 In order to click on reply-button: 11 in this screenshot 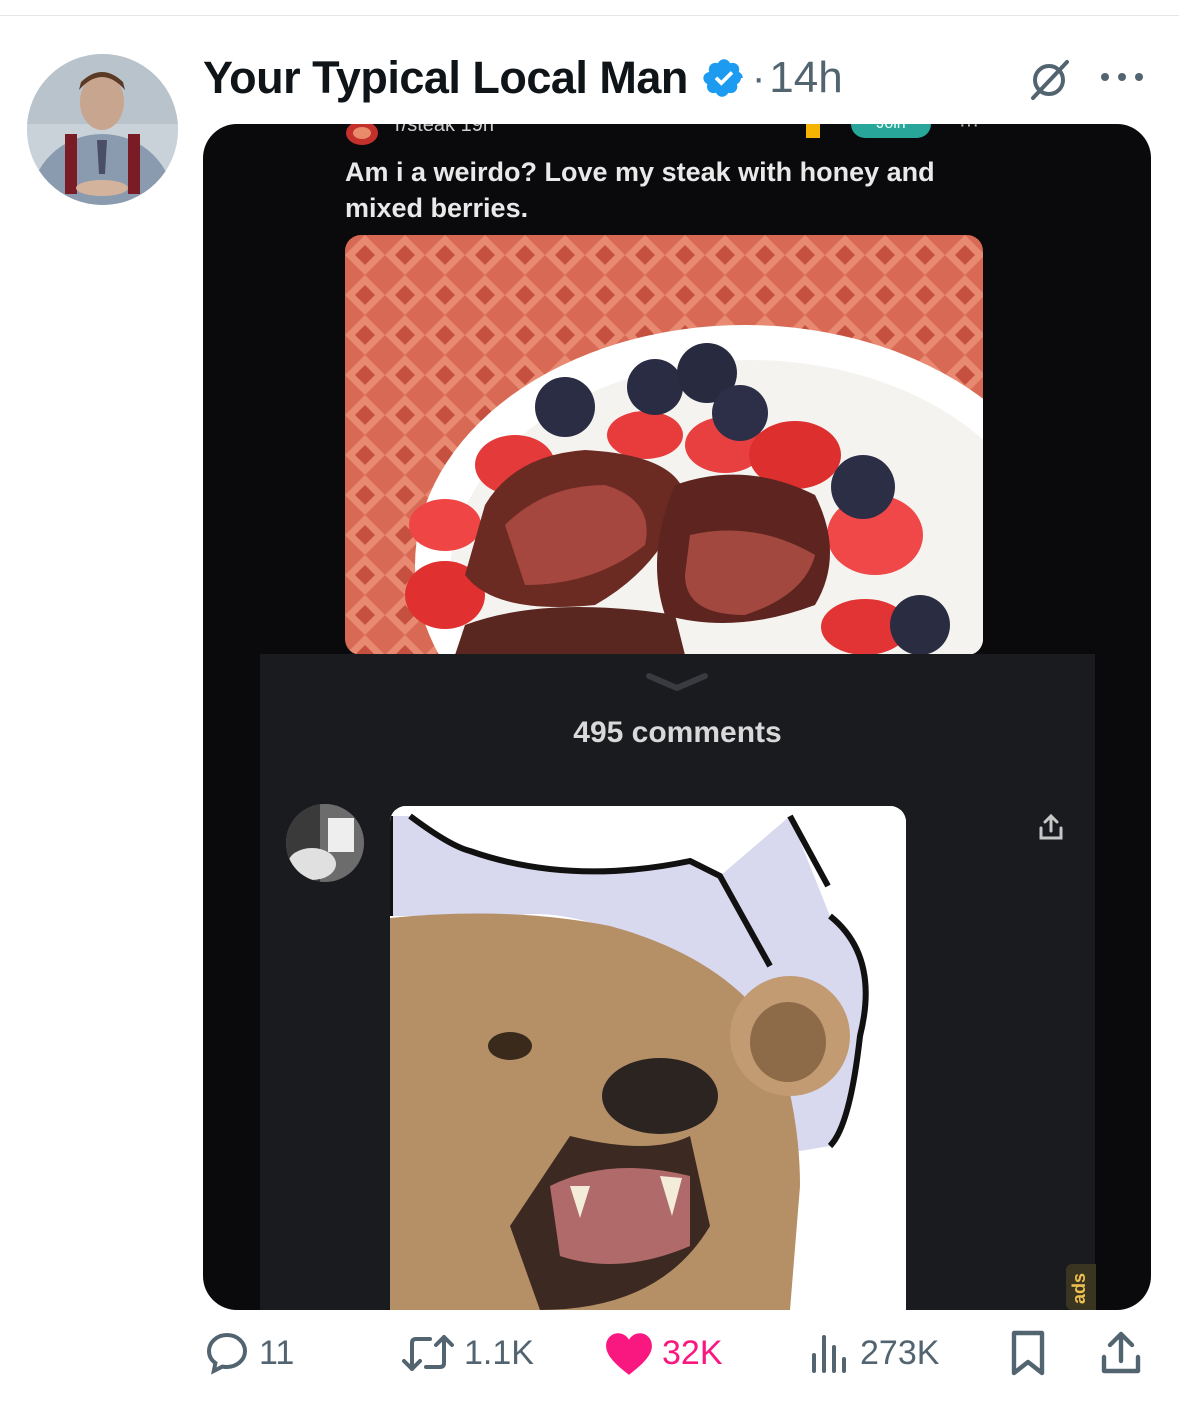, I will do `click(248, 1353)`.